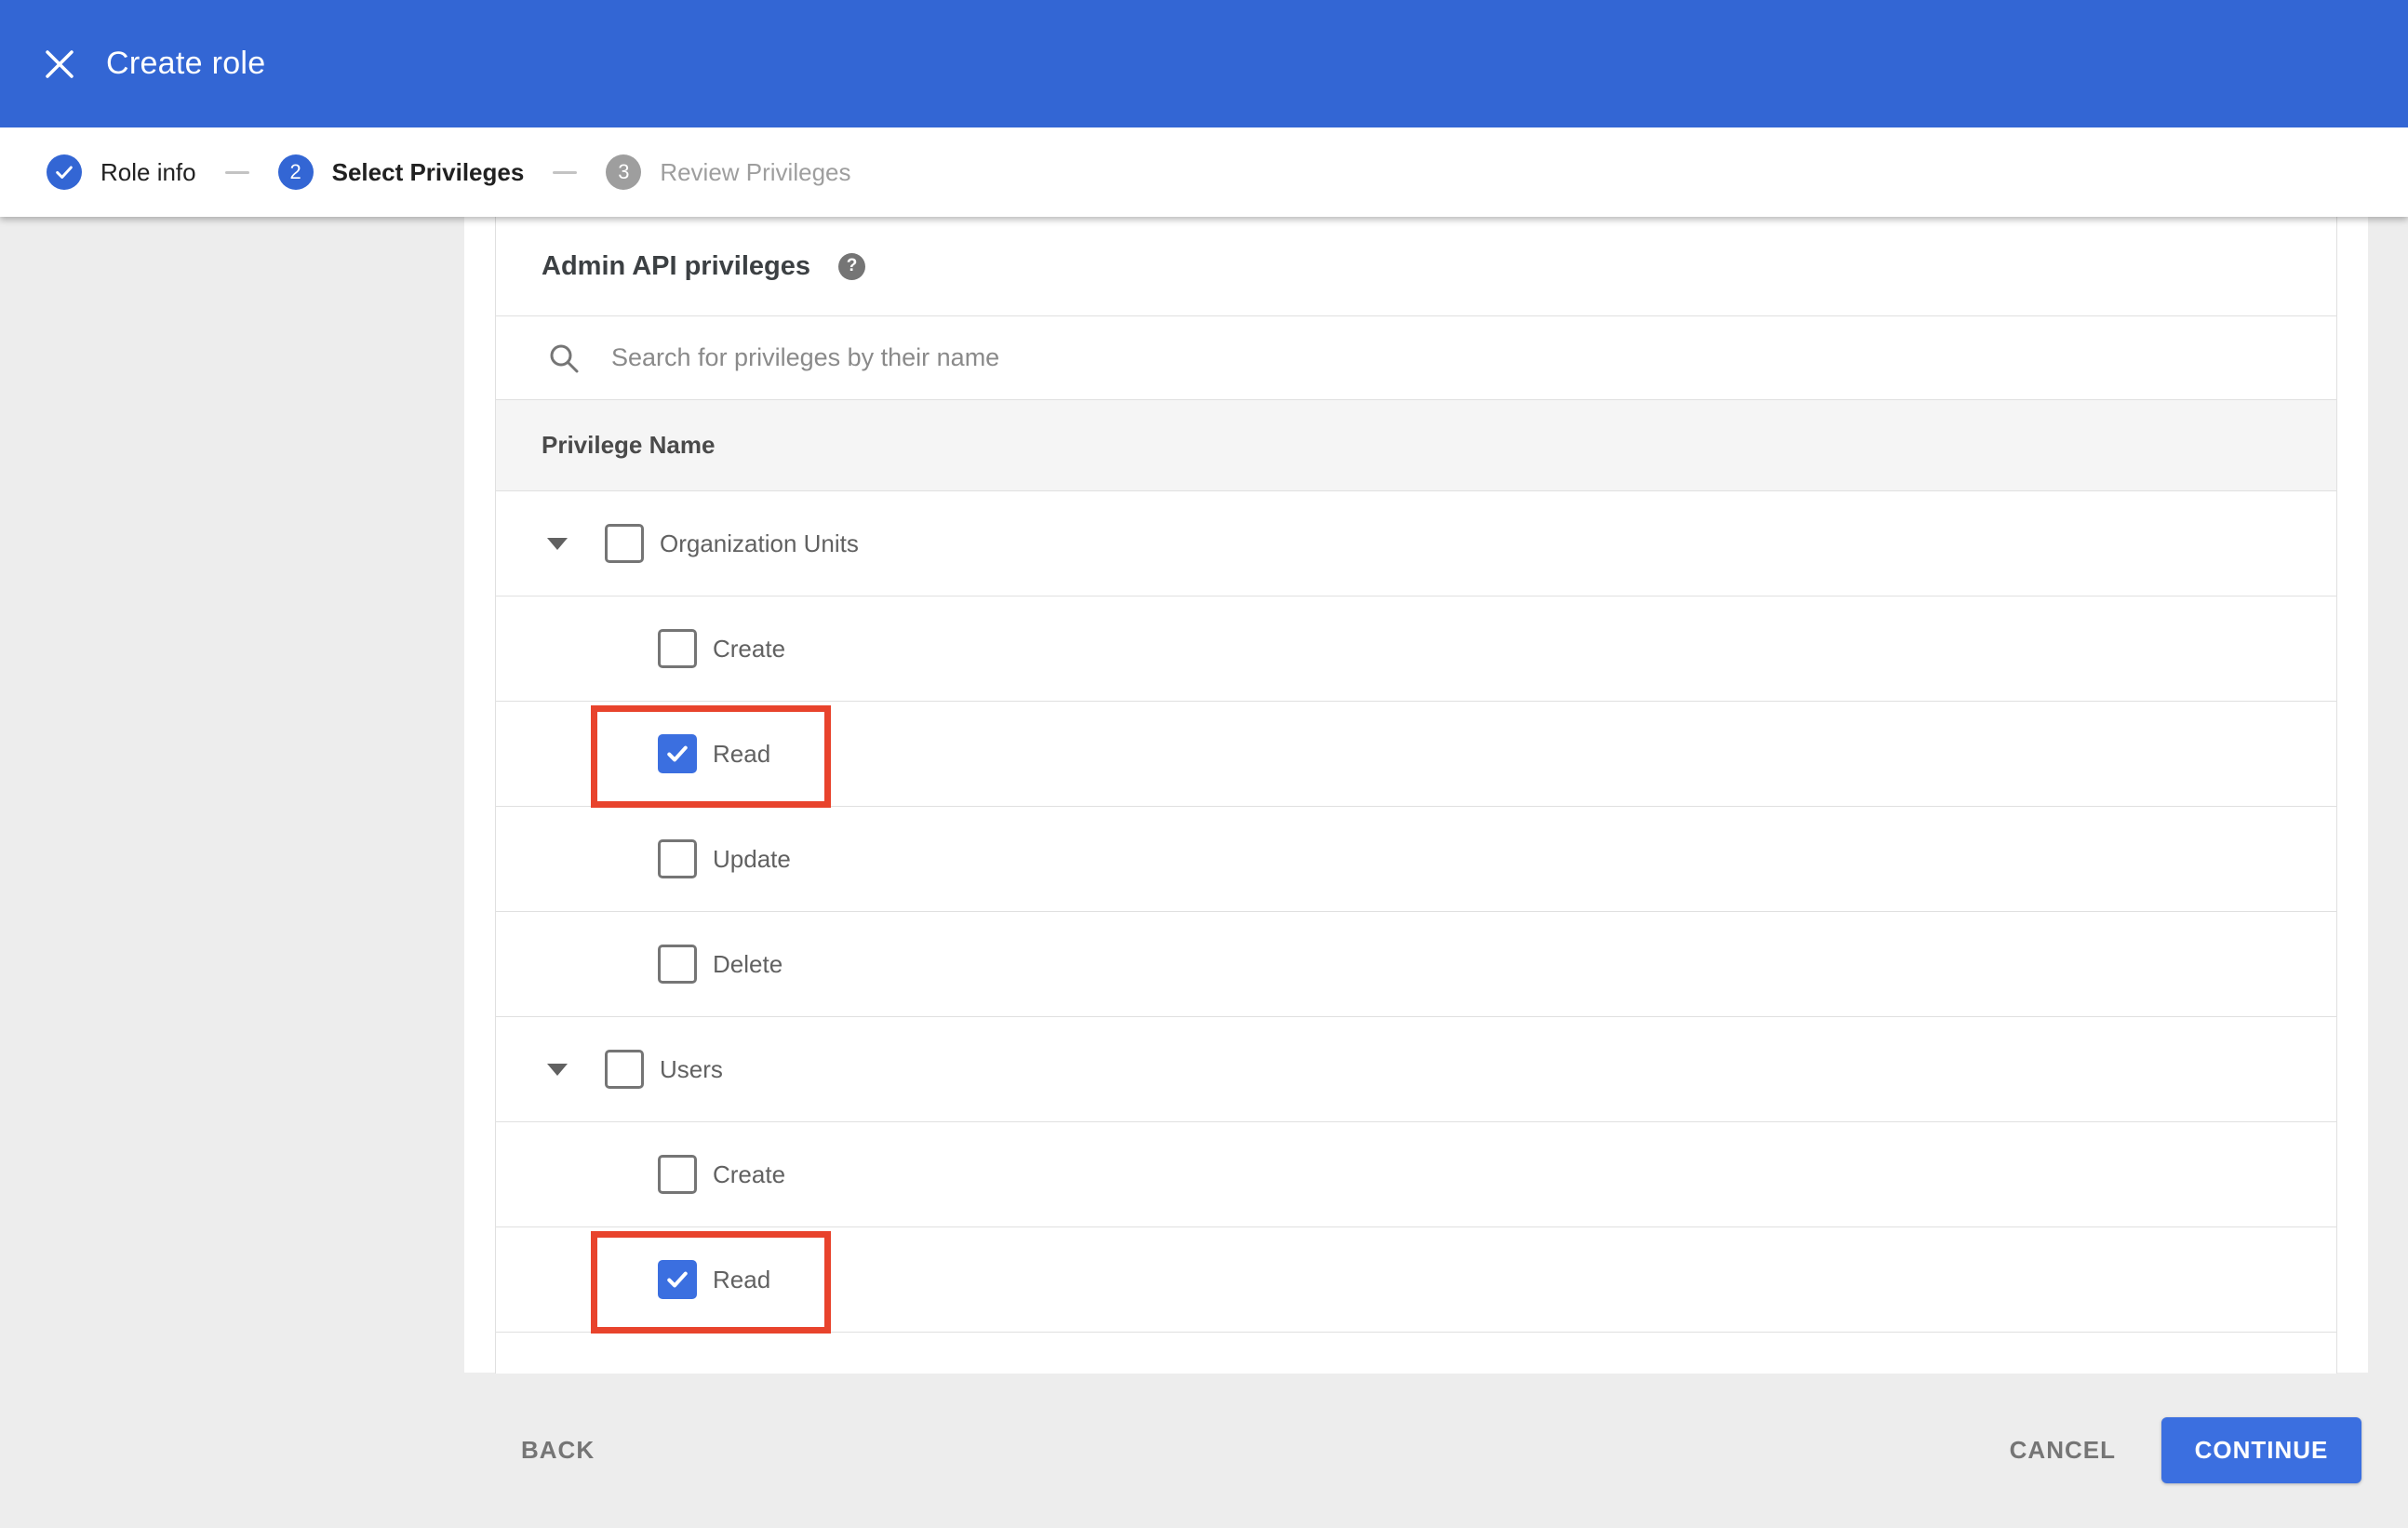 This screenshot has height=1528, width=2408. I want to click on step-label: Select Privileges, so click(428, 171).